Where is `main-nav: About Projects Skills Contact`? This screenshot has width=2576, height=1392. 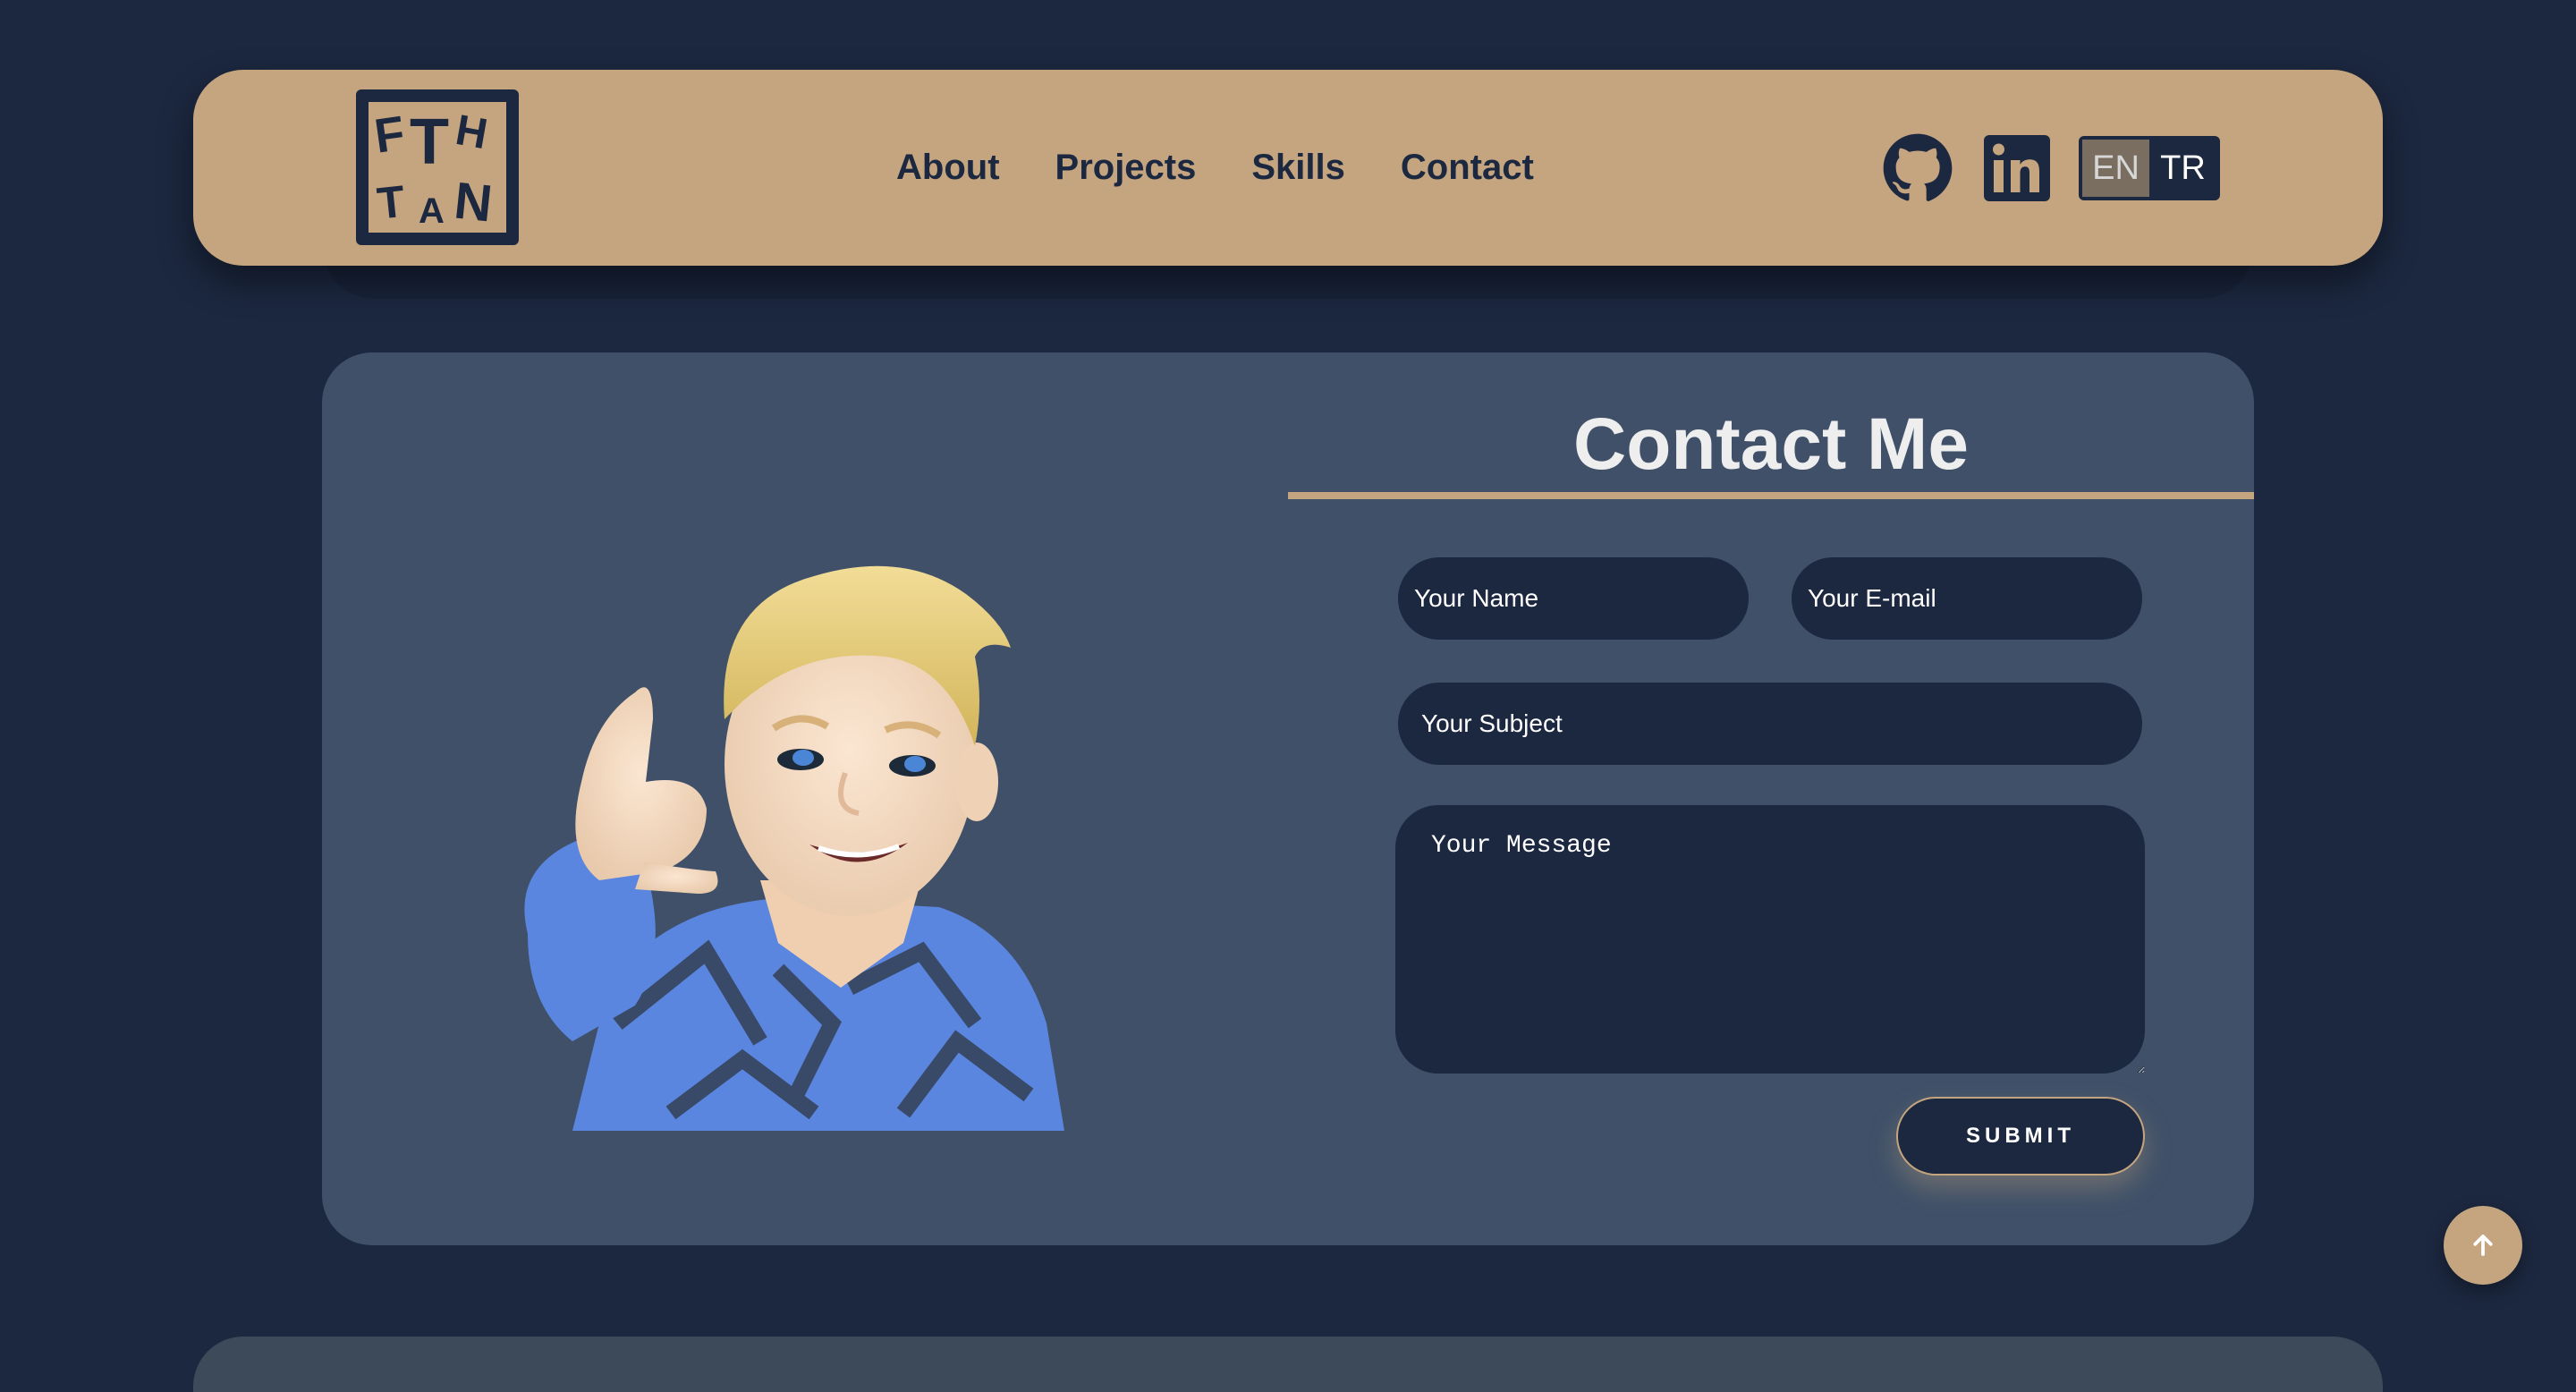 main-nav: About Projects Skills Contact is located at coordinates (1215, 168).